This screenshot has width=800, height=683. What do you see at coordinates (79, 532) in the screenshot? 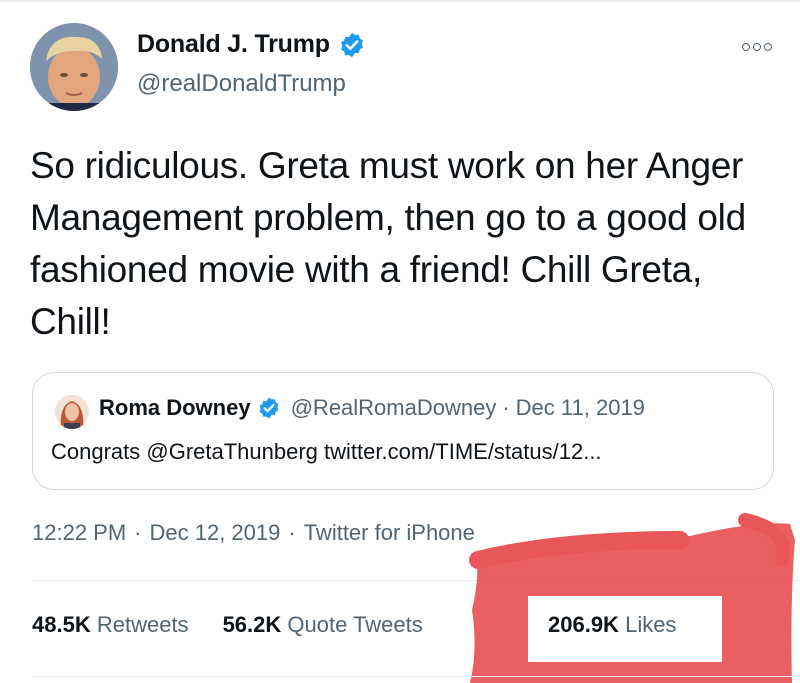
I see `tweet-time: 12:22 PM` at bounding box center [79, 532].